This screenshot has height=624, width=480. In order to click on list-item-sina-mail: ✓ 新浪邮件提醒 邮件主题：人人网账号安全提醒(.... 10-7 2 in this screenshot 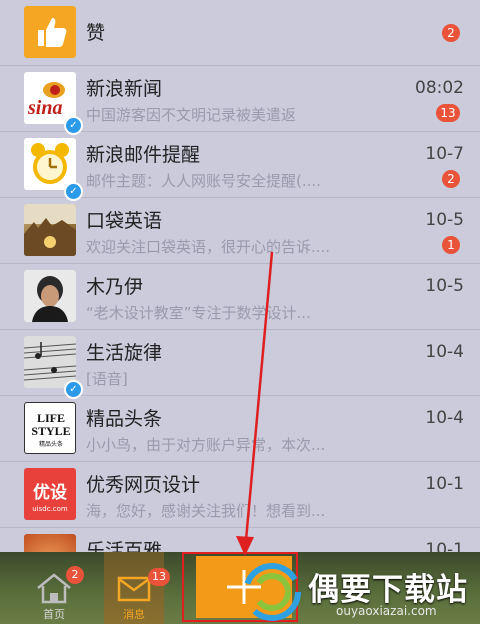, I will do `click(240, 166)`.